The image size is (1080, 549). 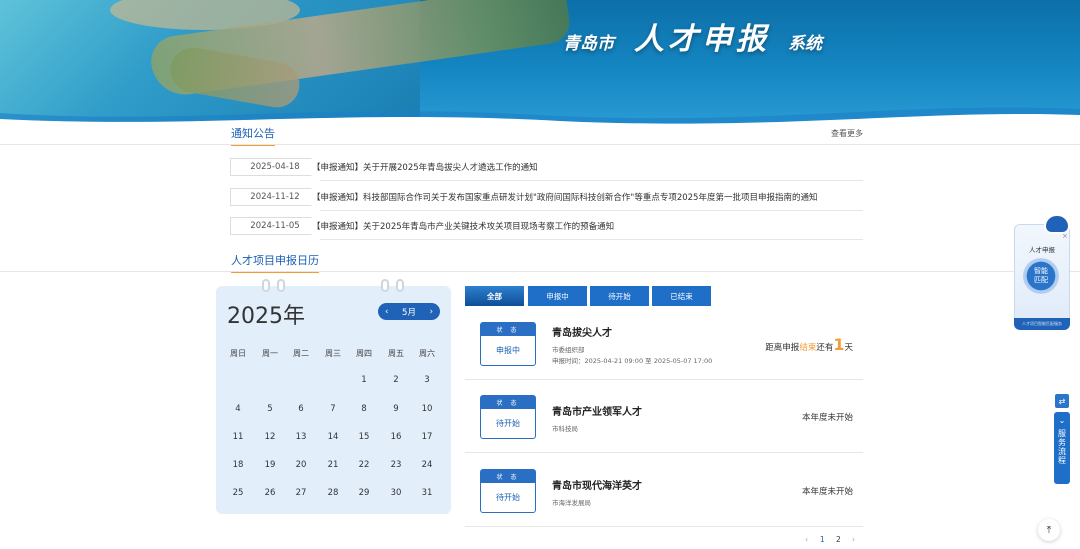 I want to click on calendar-day: 13, so click(x=301, y=437).